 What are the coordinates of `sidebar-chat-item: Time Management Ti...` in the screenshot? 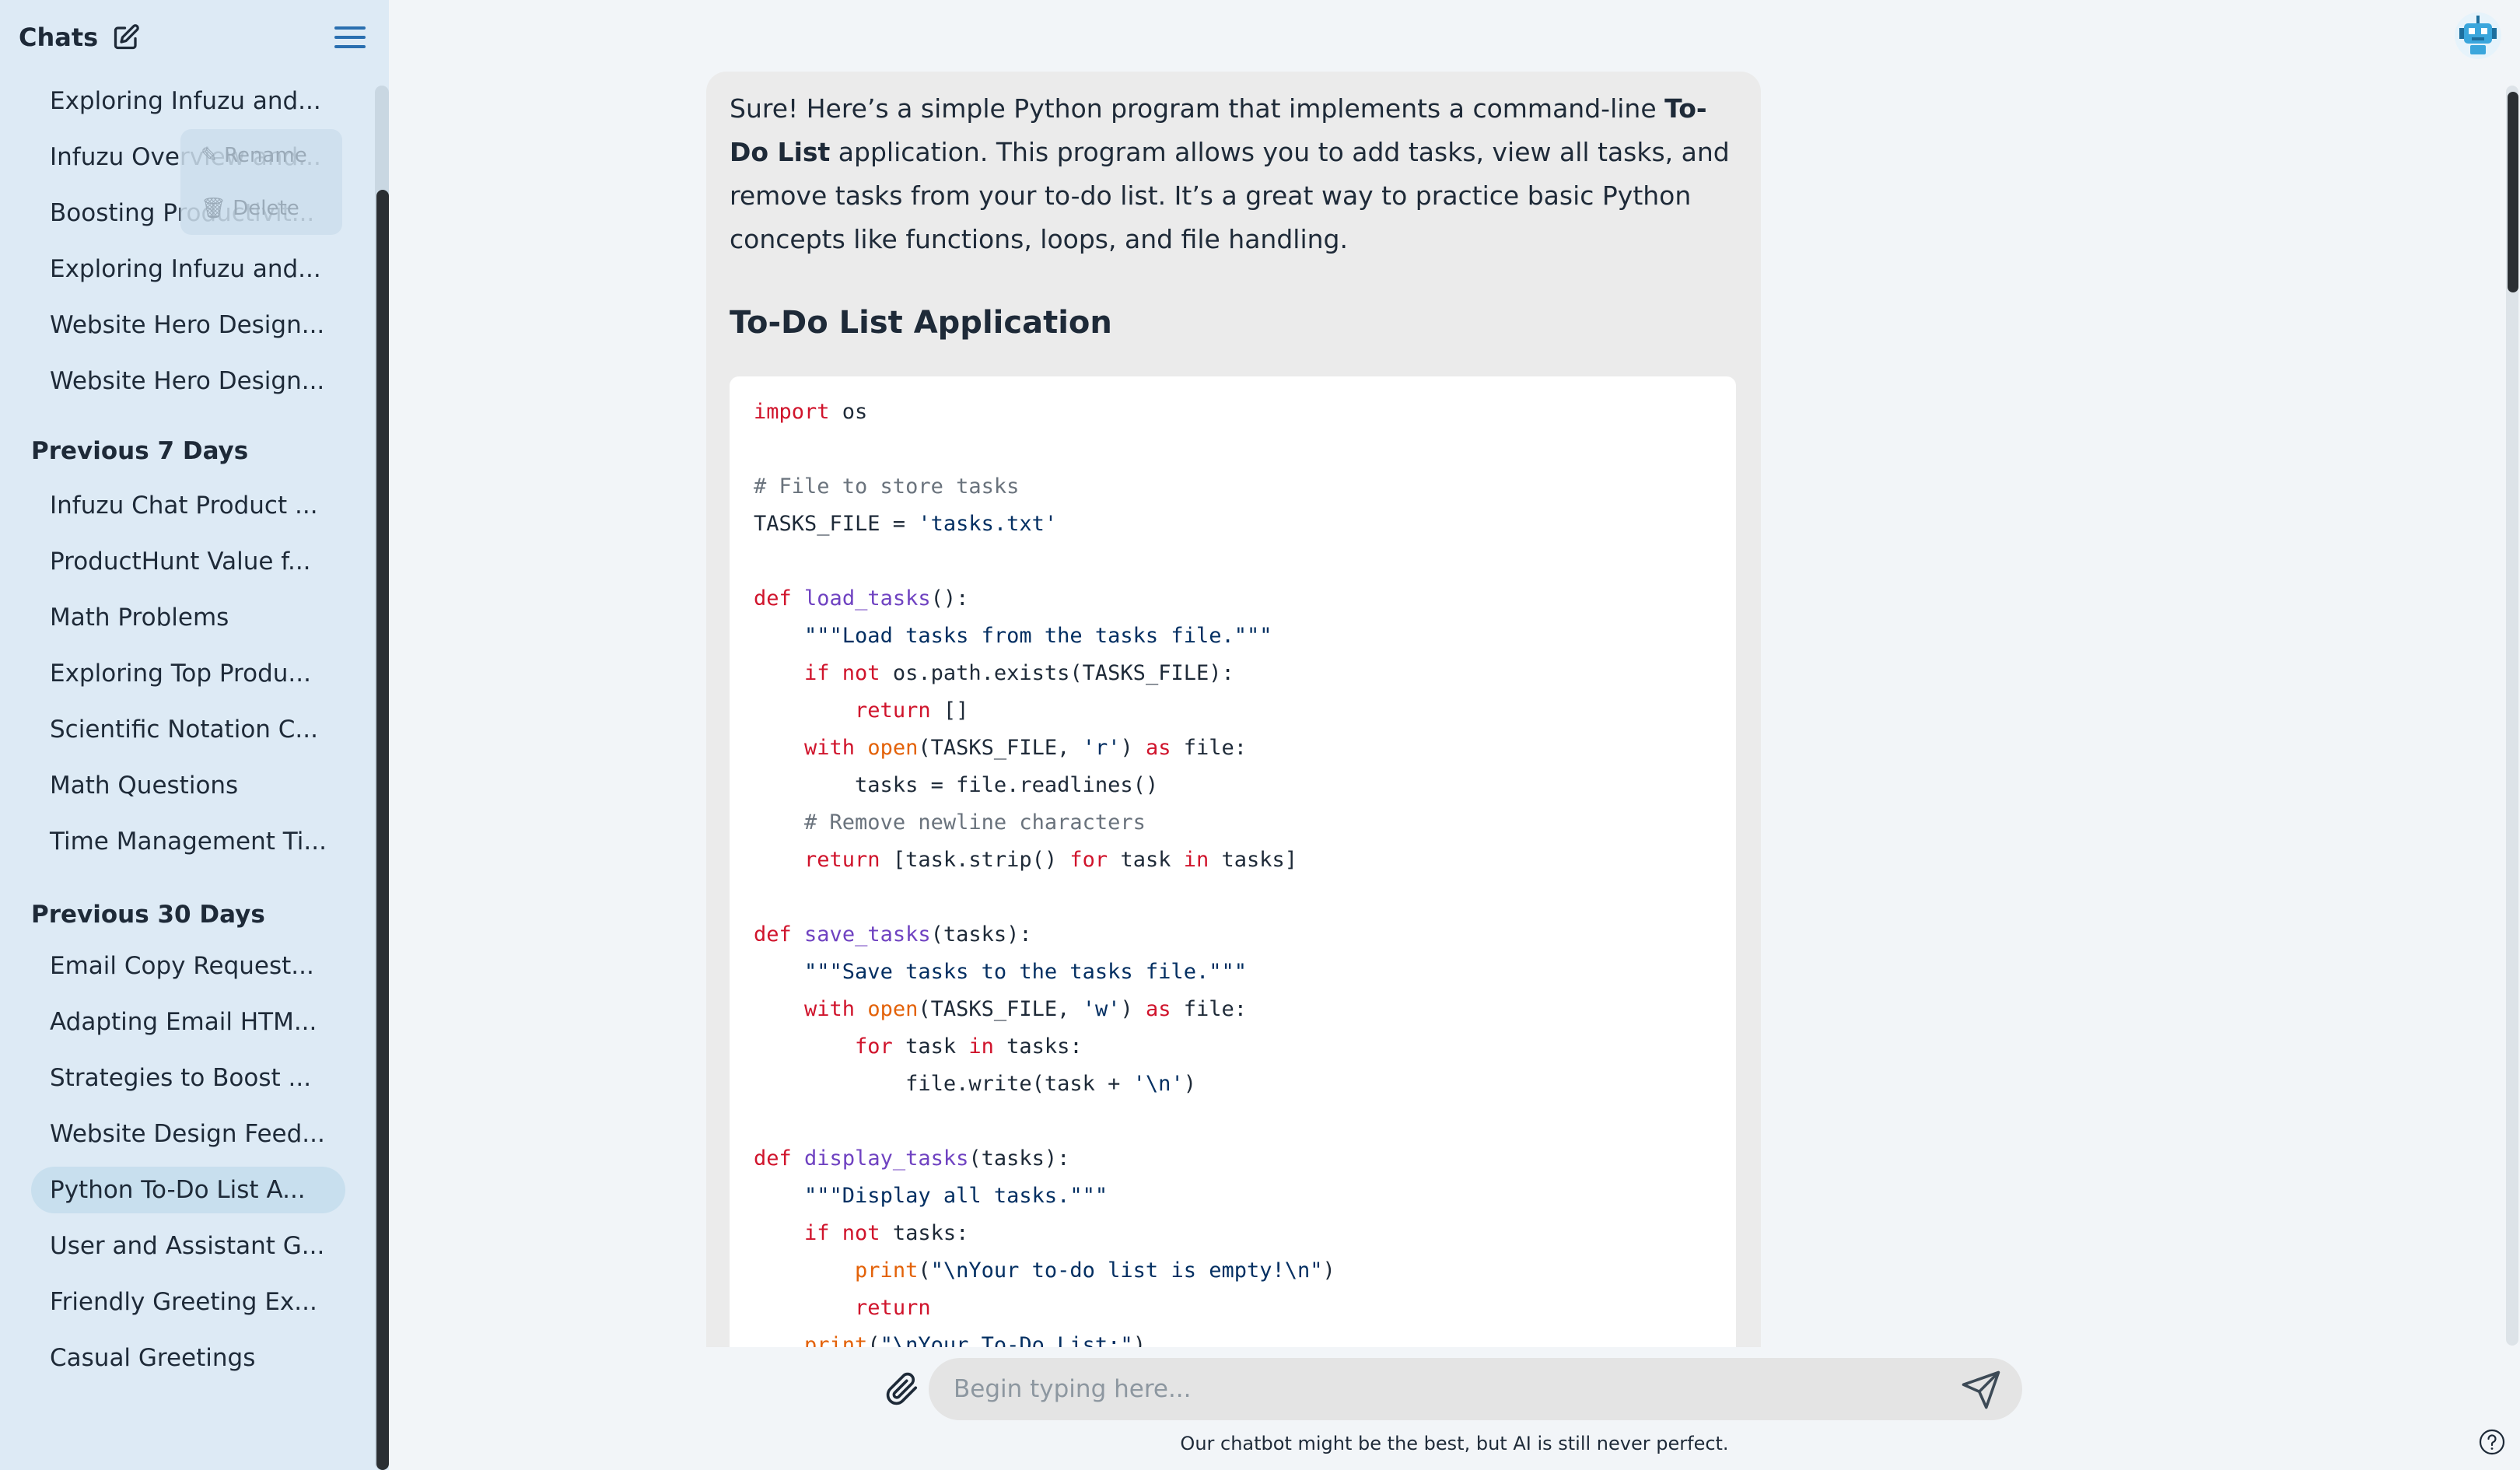 It's located at (188, 842).